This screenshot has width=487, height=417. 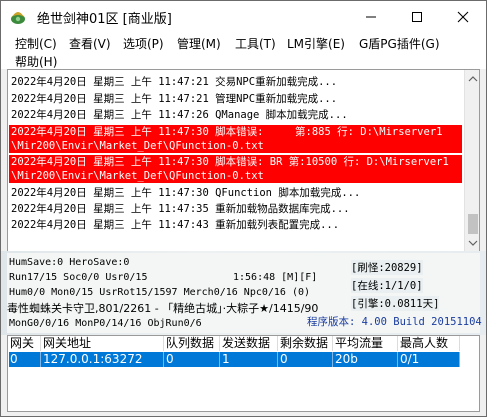 What do you see at coordinates (305, 343) in the screenshot?
I see `column-header-remaining: 剩余数据` at bounding box center [305, 343].